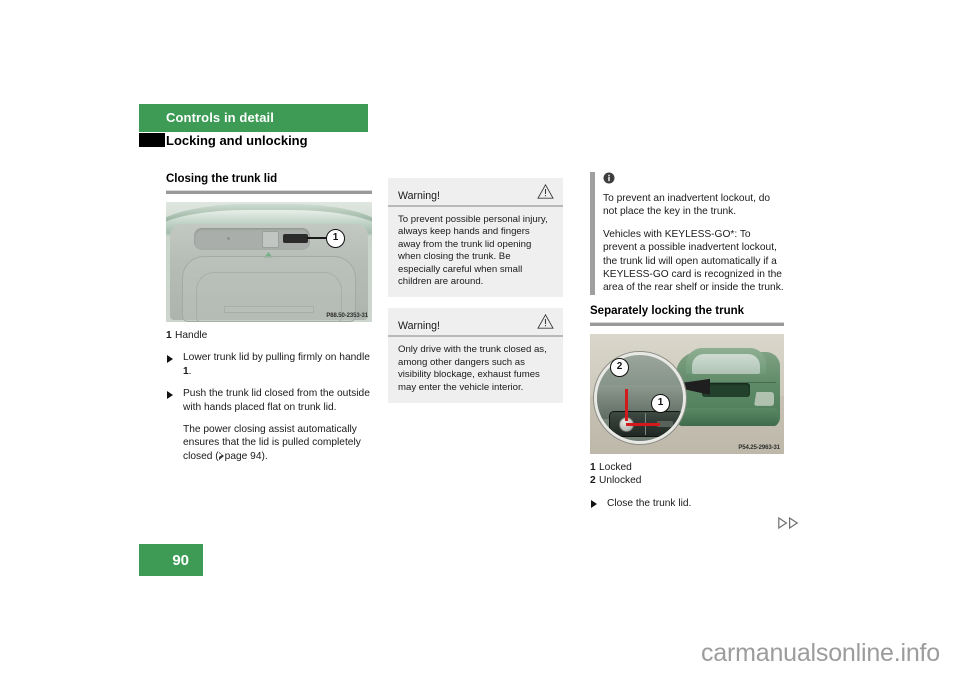 Image resolution: width=960 pixels, height=678 pixels. What do you see at coordinates (269, 309) in the screenshot?
I see `trunk-crossbar` at bounding box center [269, 309].